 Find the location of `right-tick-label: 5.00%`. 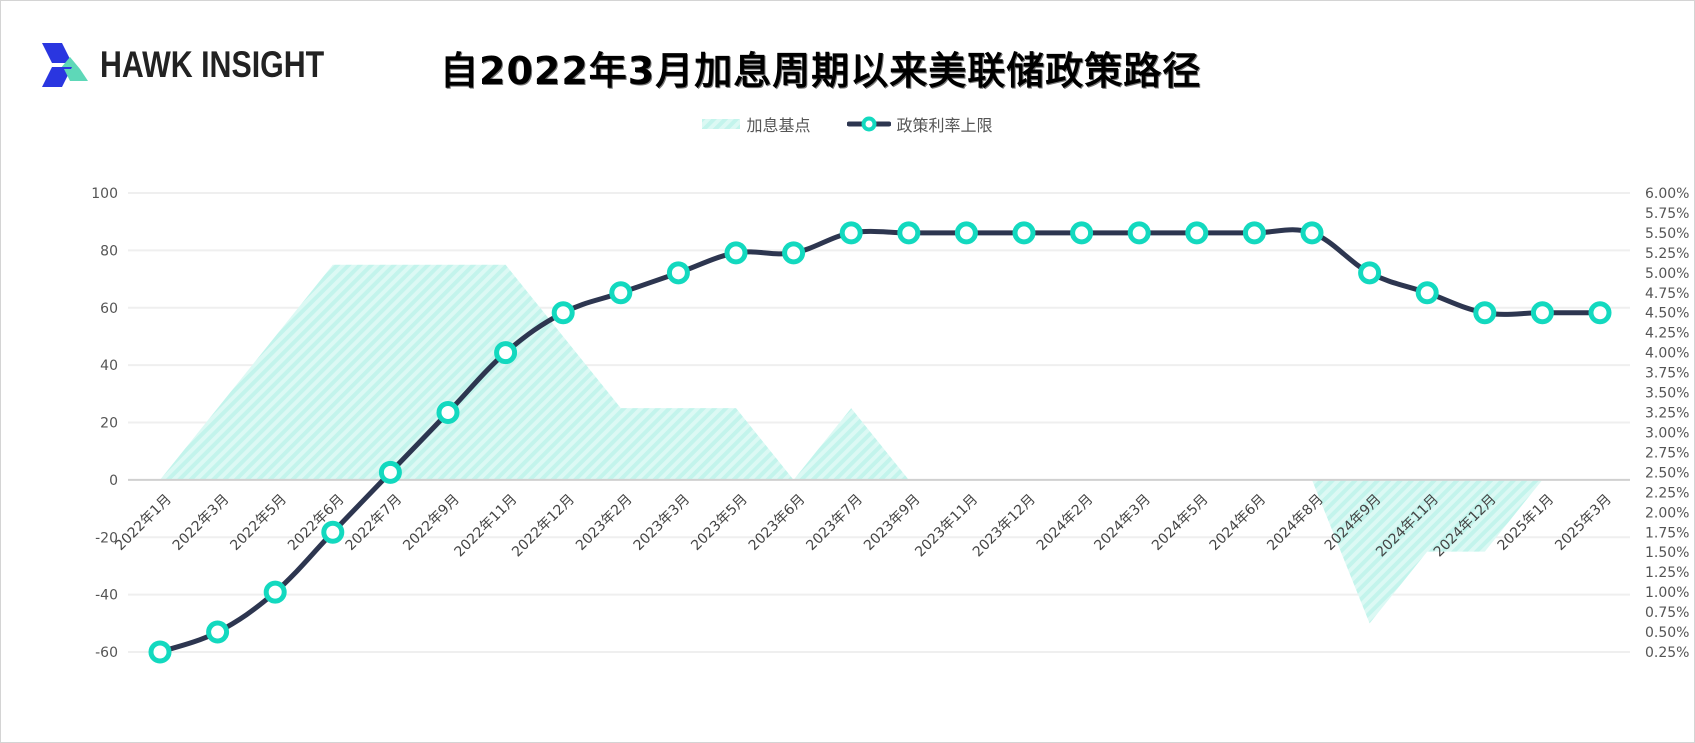

right-tick-label: 5.00% is located at coordinates (1667, 274).